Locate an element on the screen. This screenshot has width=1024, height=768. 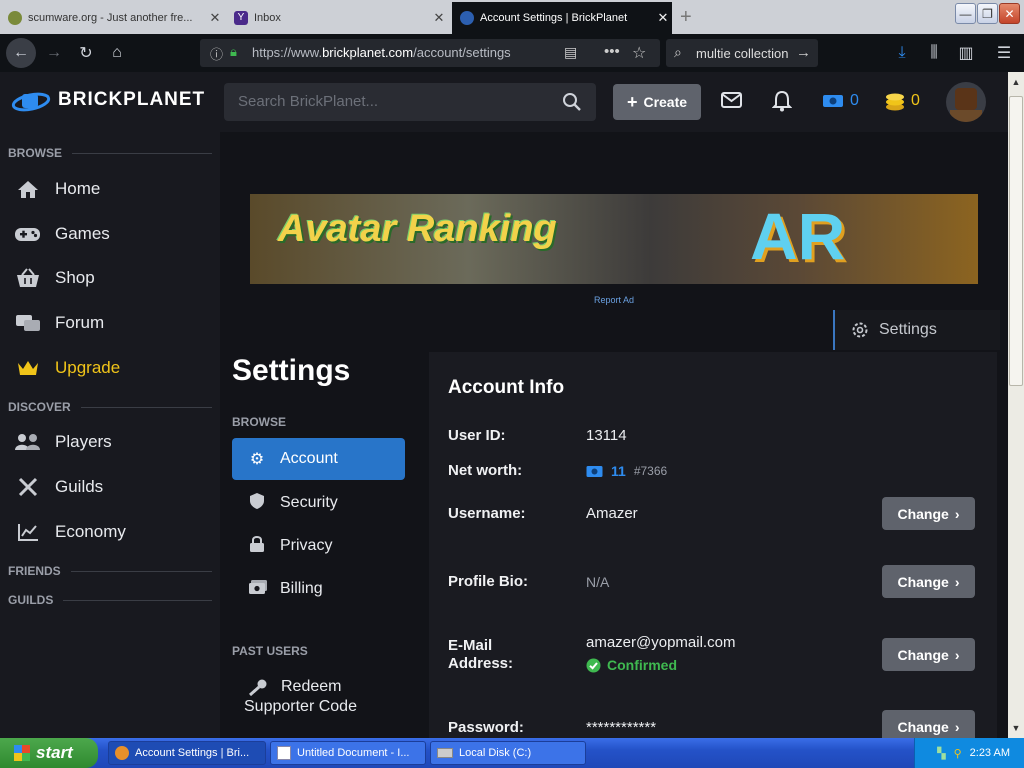
sidebar-item-players: Players is located at coordinates (63, 442).